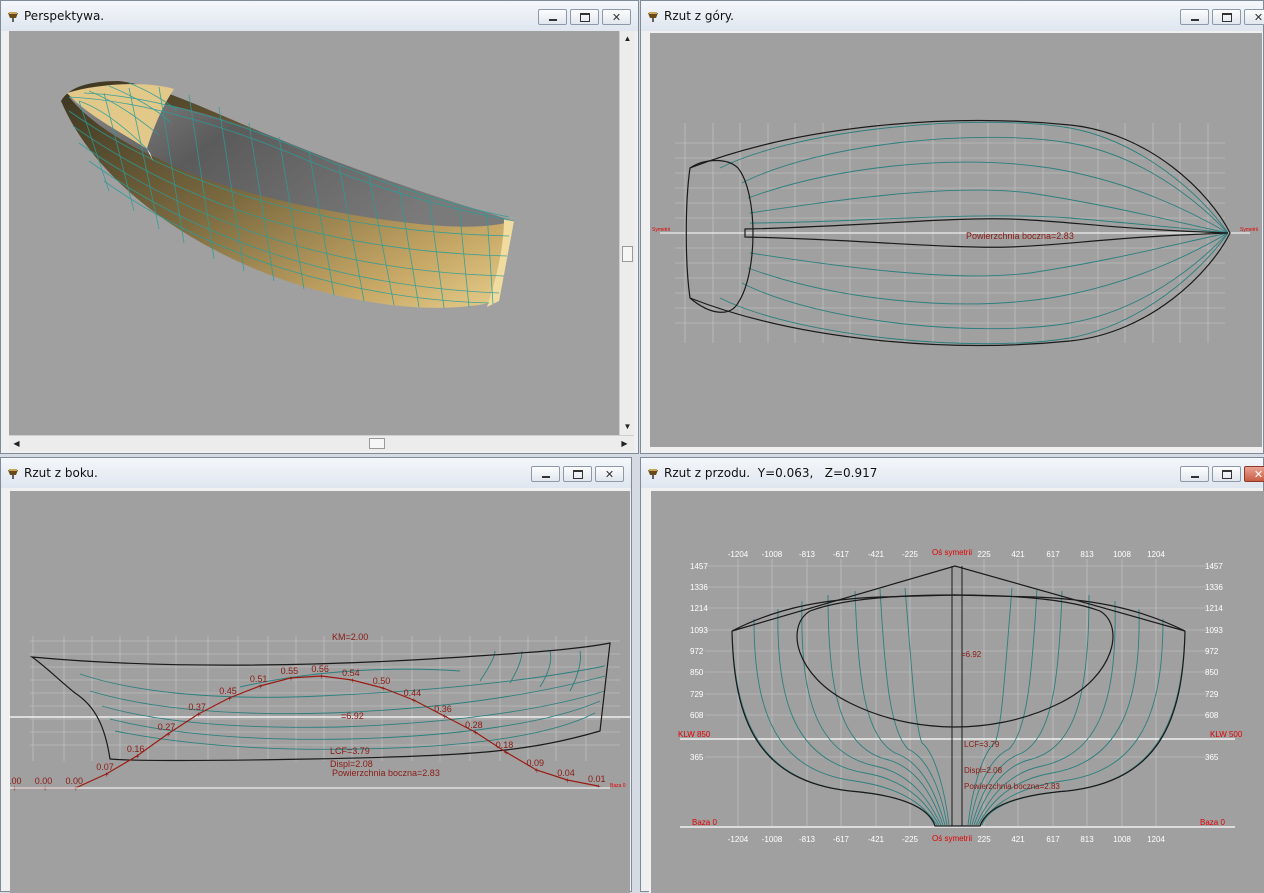  What do you see at coordinates (738, 554) in the screenshot?
I see `x-tick-label-top: -1204` at bounding box center [738, 554].